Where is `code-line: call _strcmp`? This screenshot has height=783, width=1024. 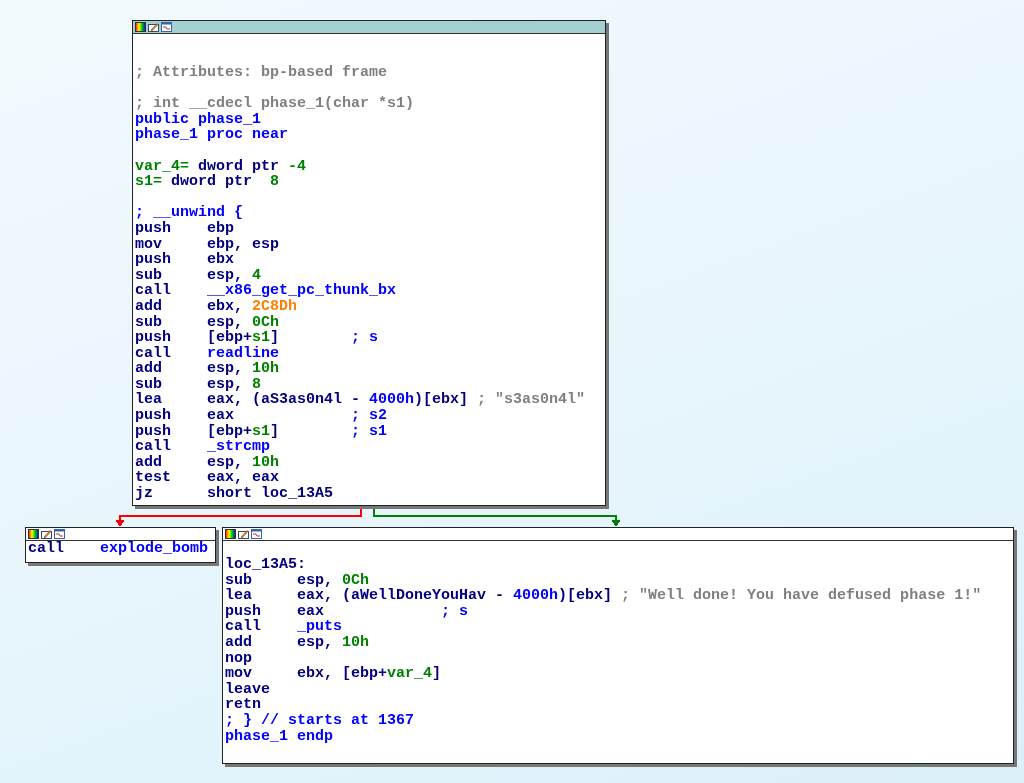
code-line: call _strcmp is located at coordinates (203, 447).